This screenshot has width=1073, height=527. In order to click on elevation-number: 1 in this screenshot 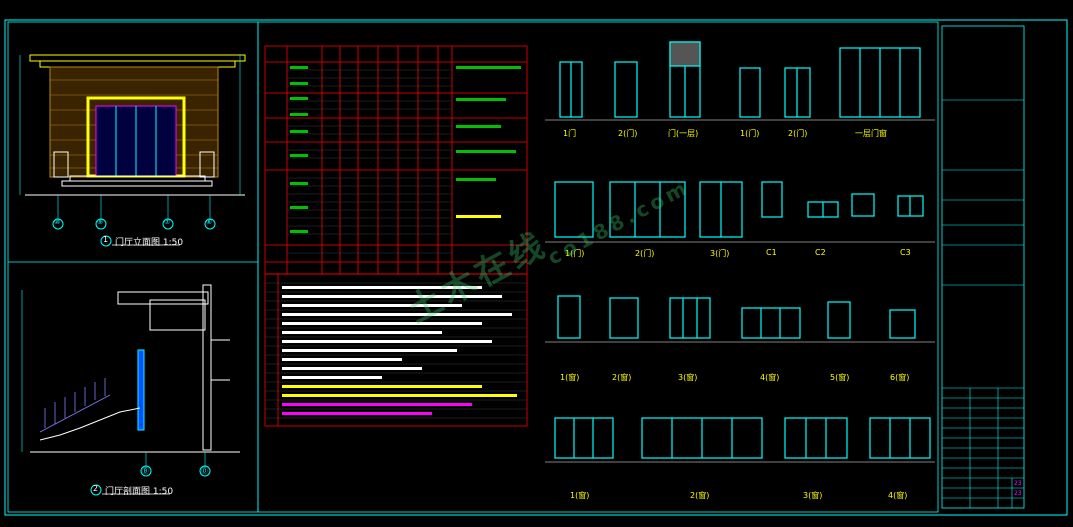, I will do `click(106, 239)`.